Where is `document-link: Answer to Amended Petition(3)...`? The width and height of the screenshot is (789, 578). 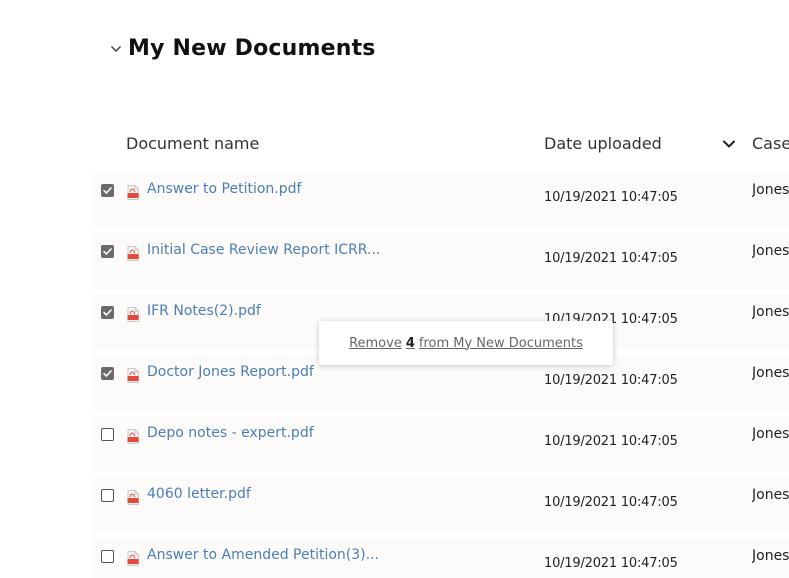 document-link: Answer to Amended Petition(3)... is located at coordinates (263, 555).